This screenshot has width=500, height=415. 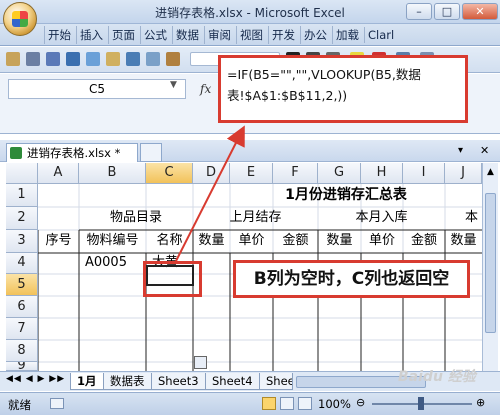 What do you see at coordinates (112, 240) in the screenshot?
I see `header-cell: 物料编号` at bounding box center [112, 240].